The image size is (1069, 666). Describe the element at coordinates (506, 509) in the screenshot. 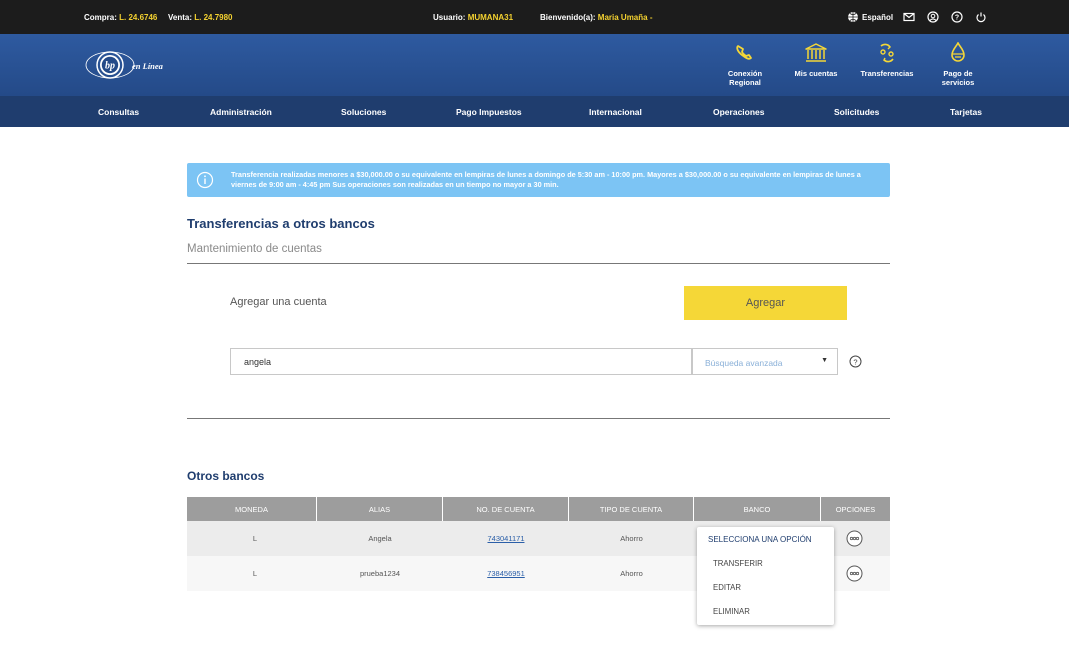

I see `column-header: NO. DE CUENTA` at that location.